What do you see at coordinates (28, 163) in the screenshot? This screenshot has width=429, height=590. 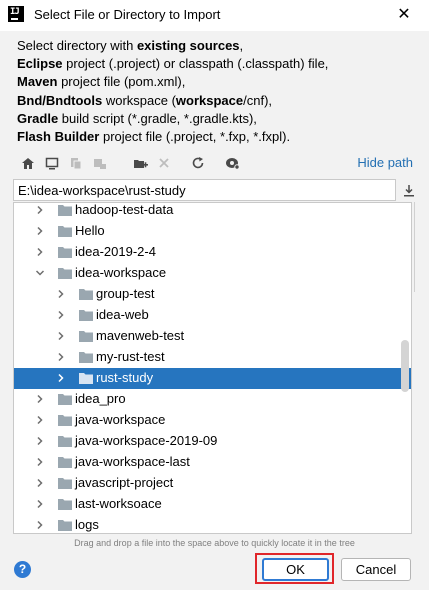 I see `home-icon` at bounding box center [28, 163].